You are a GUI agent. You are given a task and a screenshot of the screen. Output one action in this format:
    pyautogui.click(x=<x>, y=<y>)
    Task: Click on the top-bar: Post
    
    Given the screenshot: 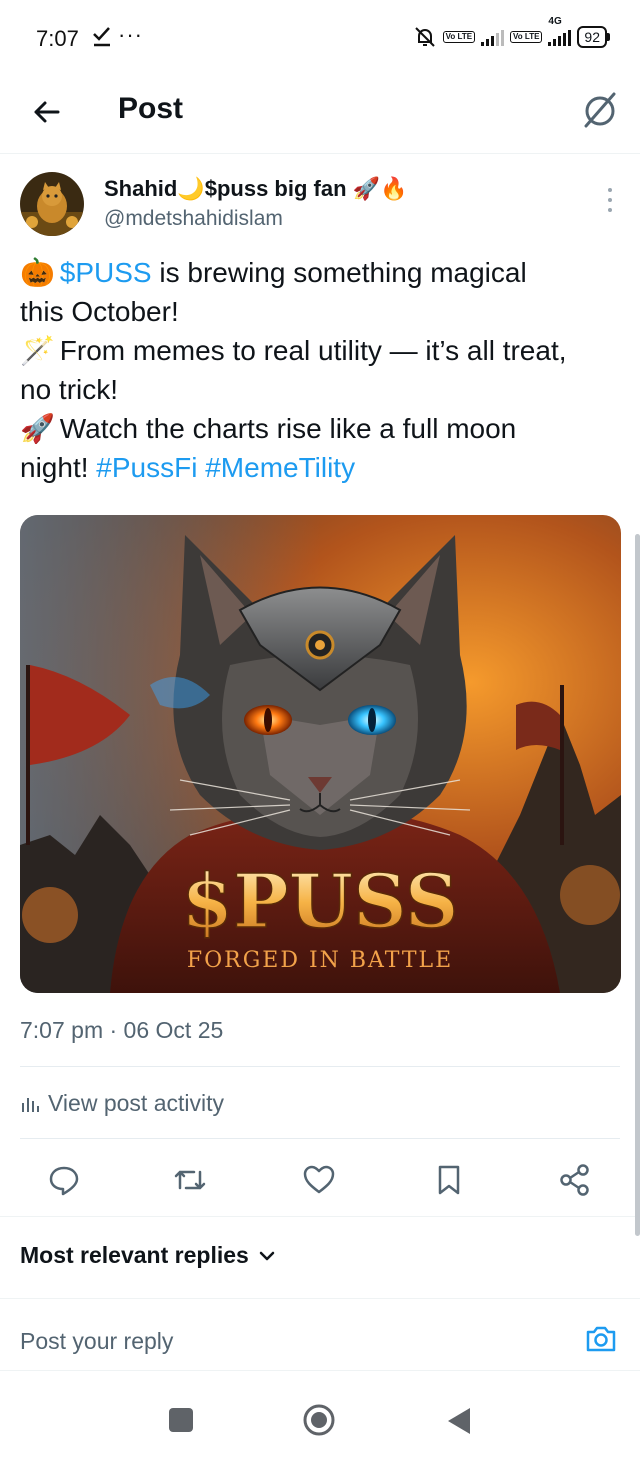 What is the action you would take?
    pyautogui.click(x=320, y=116)
    